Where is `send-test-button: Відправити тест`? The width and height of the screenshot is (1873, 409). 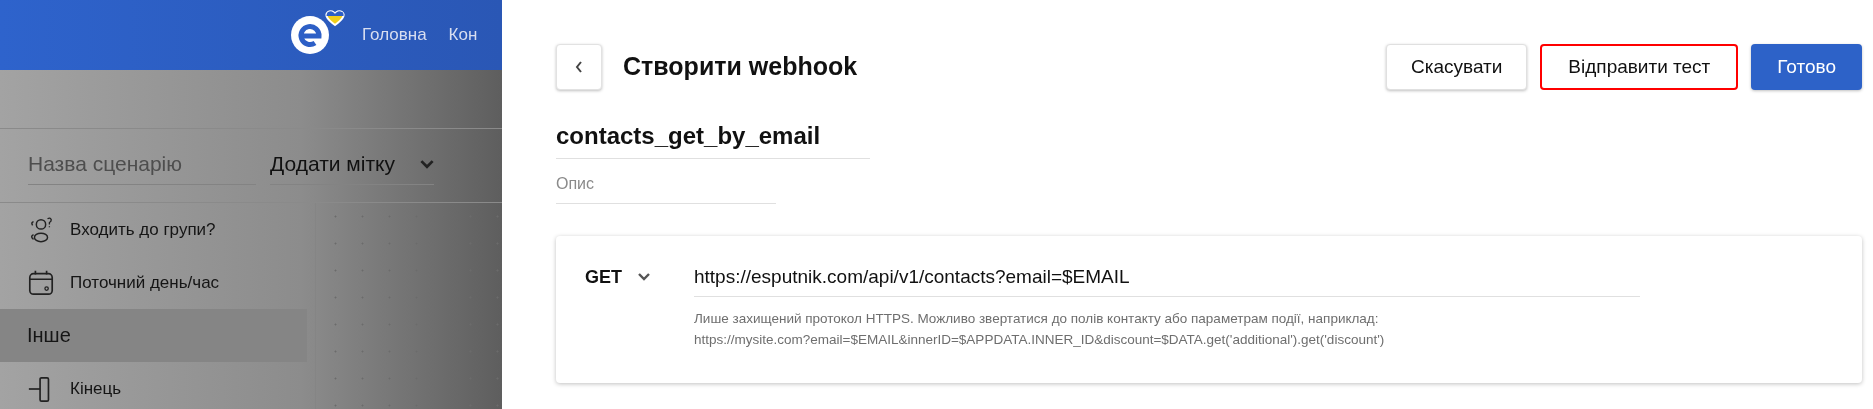 send-test-button: Відправити тест is located at coordinates (1639, 66).